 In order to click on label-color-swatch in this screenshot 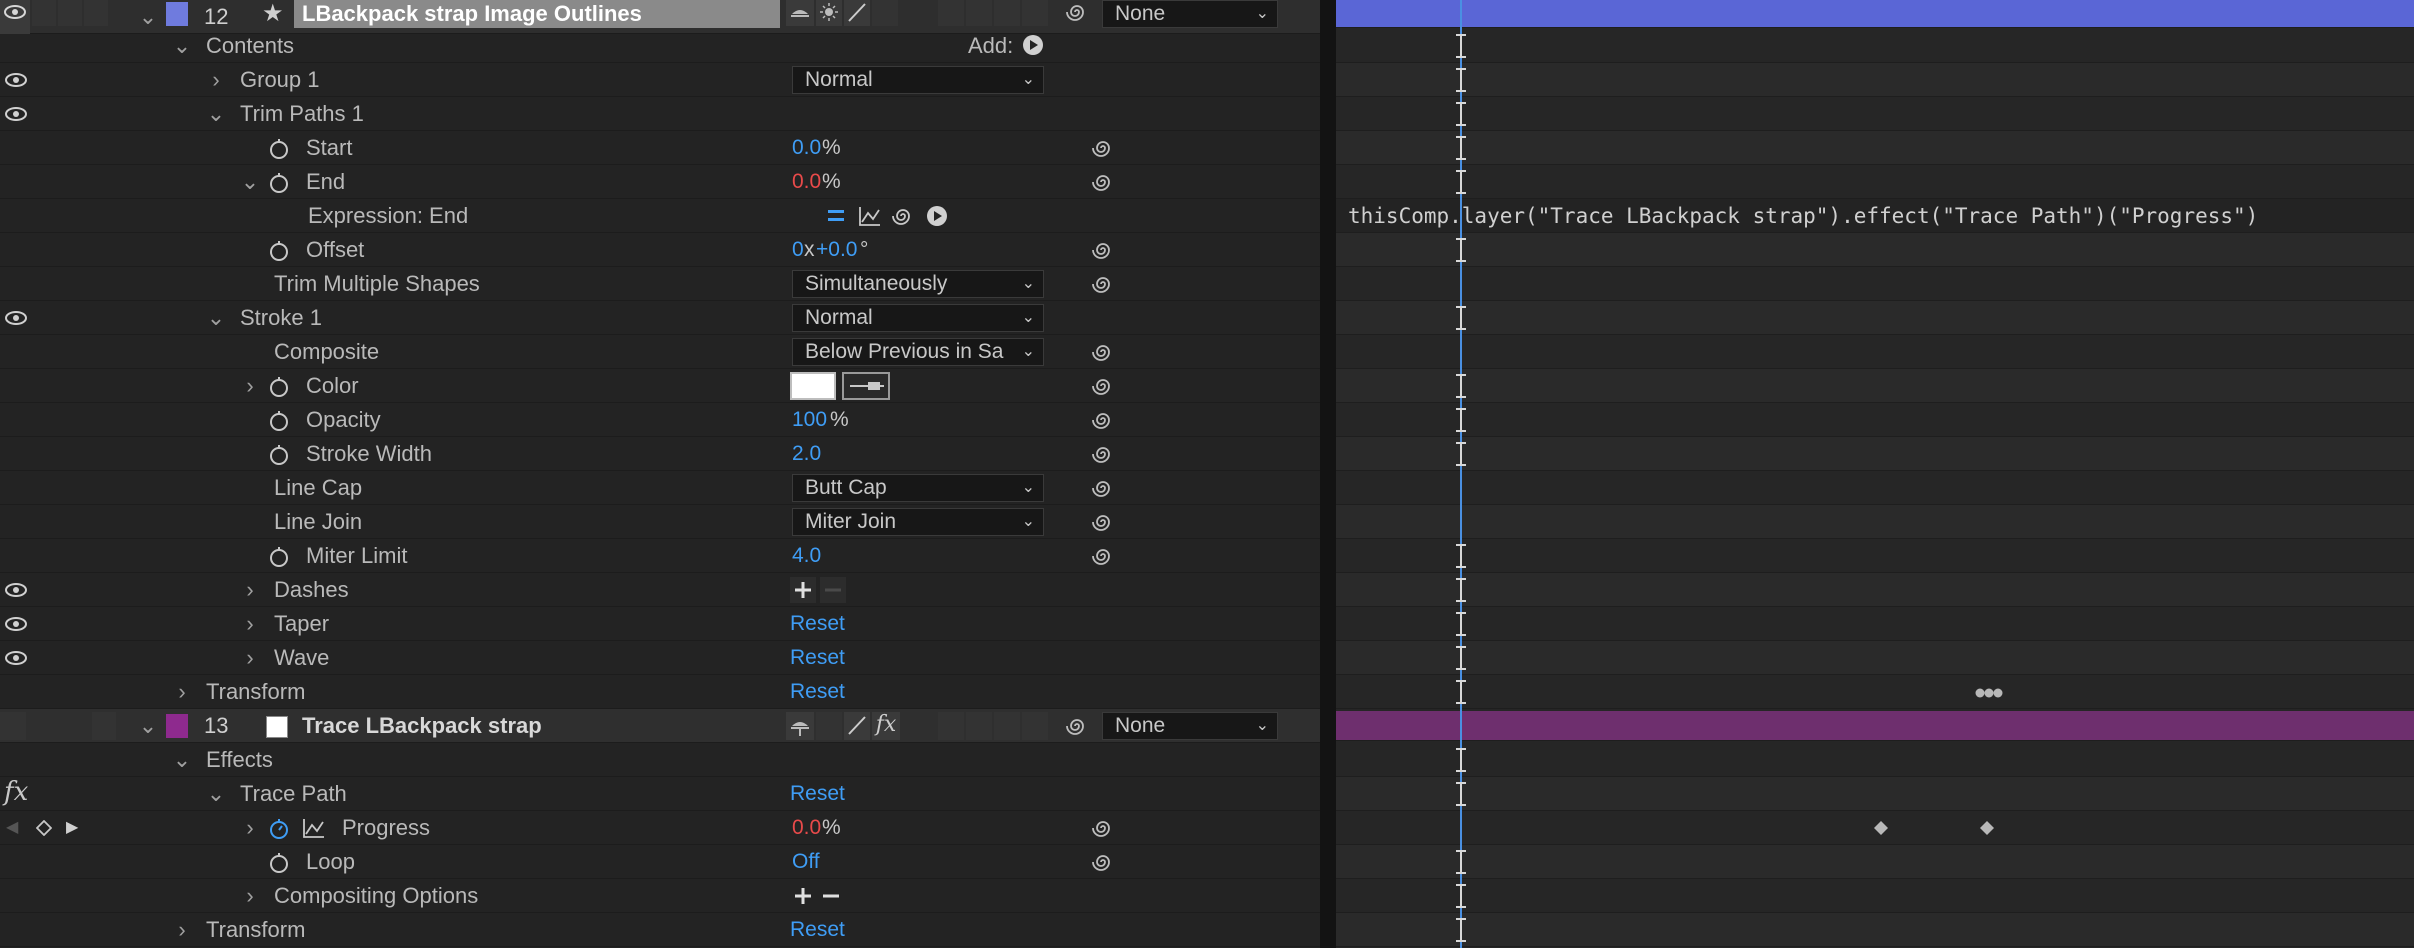, I will do `click(177, 14)`.